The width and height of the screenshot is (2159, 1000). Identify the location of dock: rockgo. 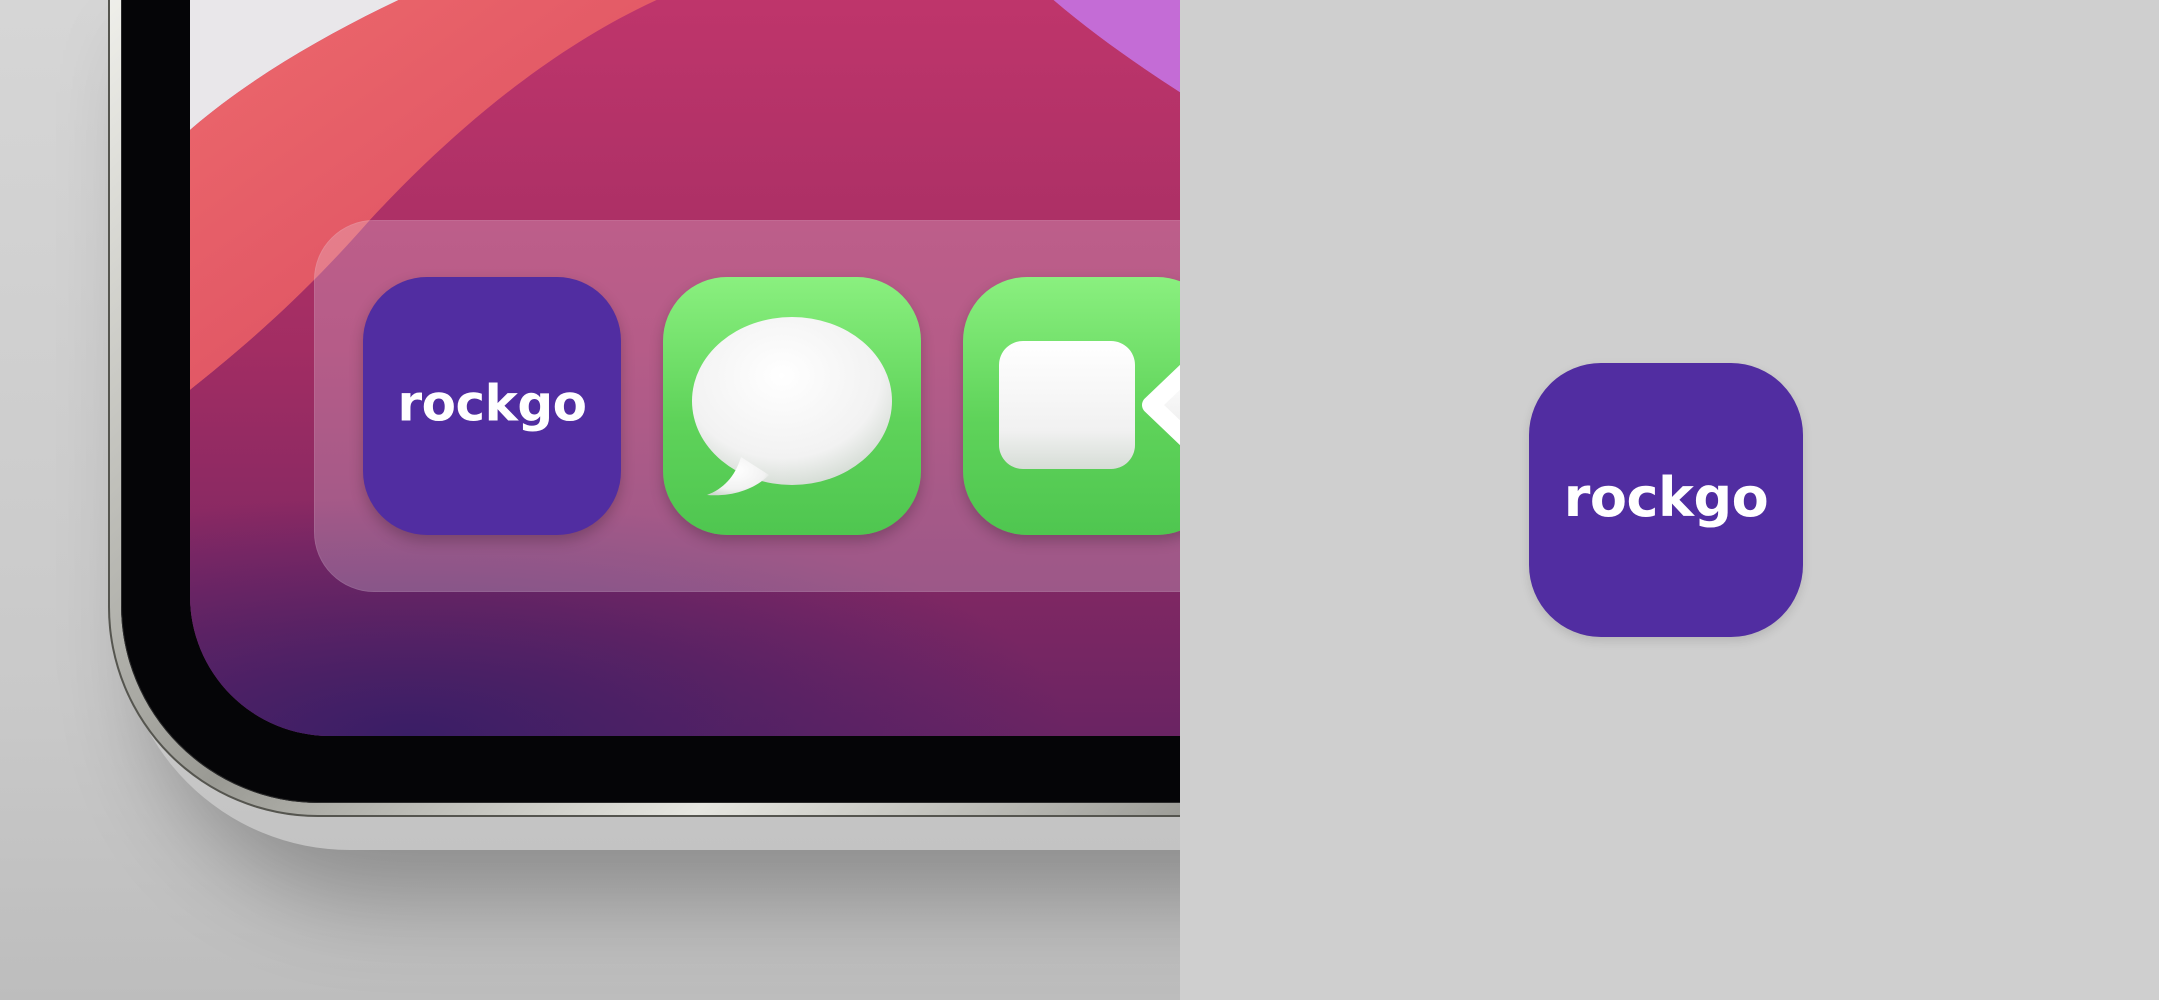
(747, 406).